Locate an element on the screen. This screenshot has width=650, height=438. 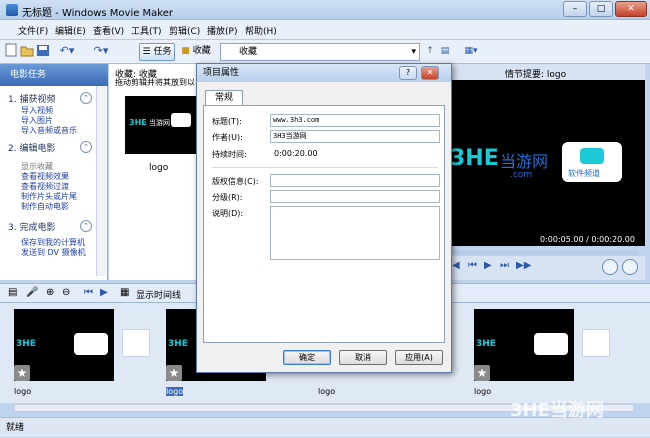
storyboard-icon: ▤ is located at coordinates (12, 292).